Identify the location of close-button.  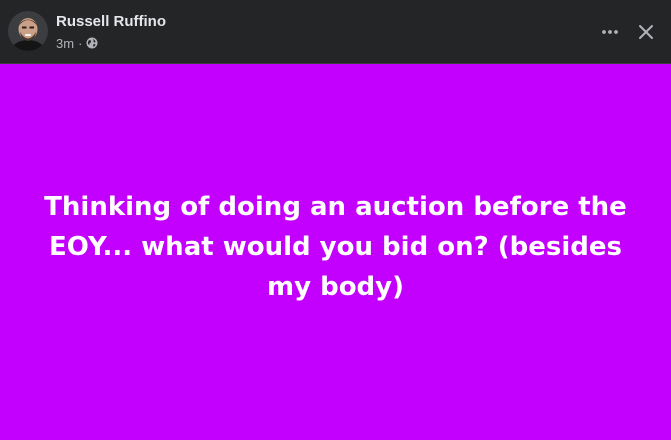
(646, 32).